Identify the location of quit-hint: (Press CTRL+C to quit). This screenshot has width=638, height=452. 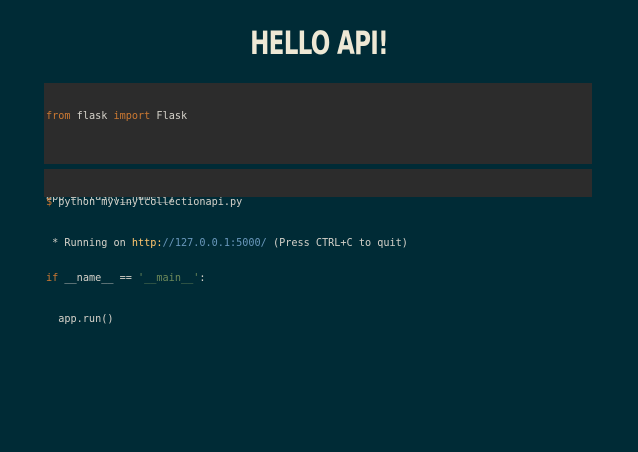
(337, 243).